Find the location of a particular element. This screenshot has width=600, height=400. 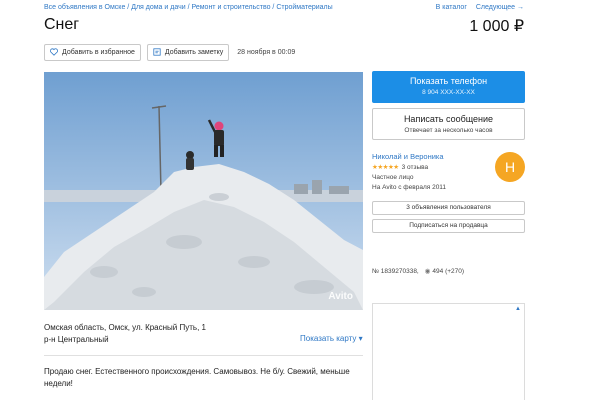

seller-since: На Avito с февраля 2011 is located at coordinates (409, 187).